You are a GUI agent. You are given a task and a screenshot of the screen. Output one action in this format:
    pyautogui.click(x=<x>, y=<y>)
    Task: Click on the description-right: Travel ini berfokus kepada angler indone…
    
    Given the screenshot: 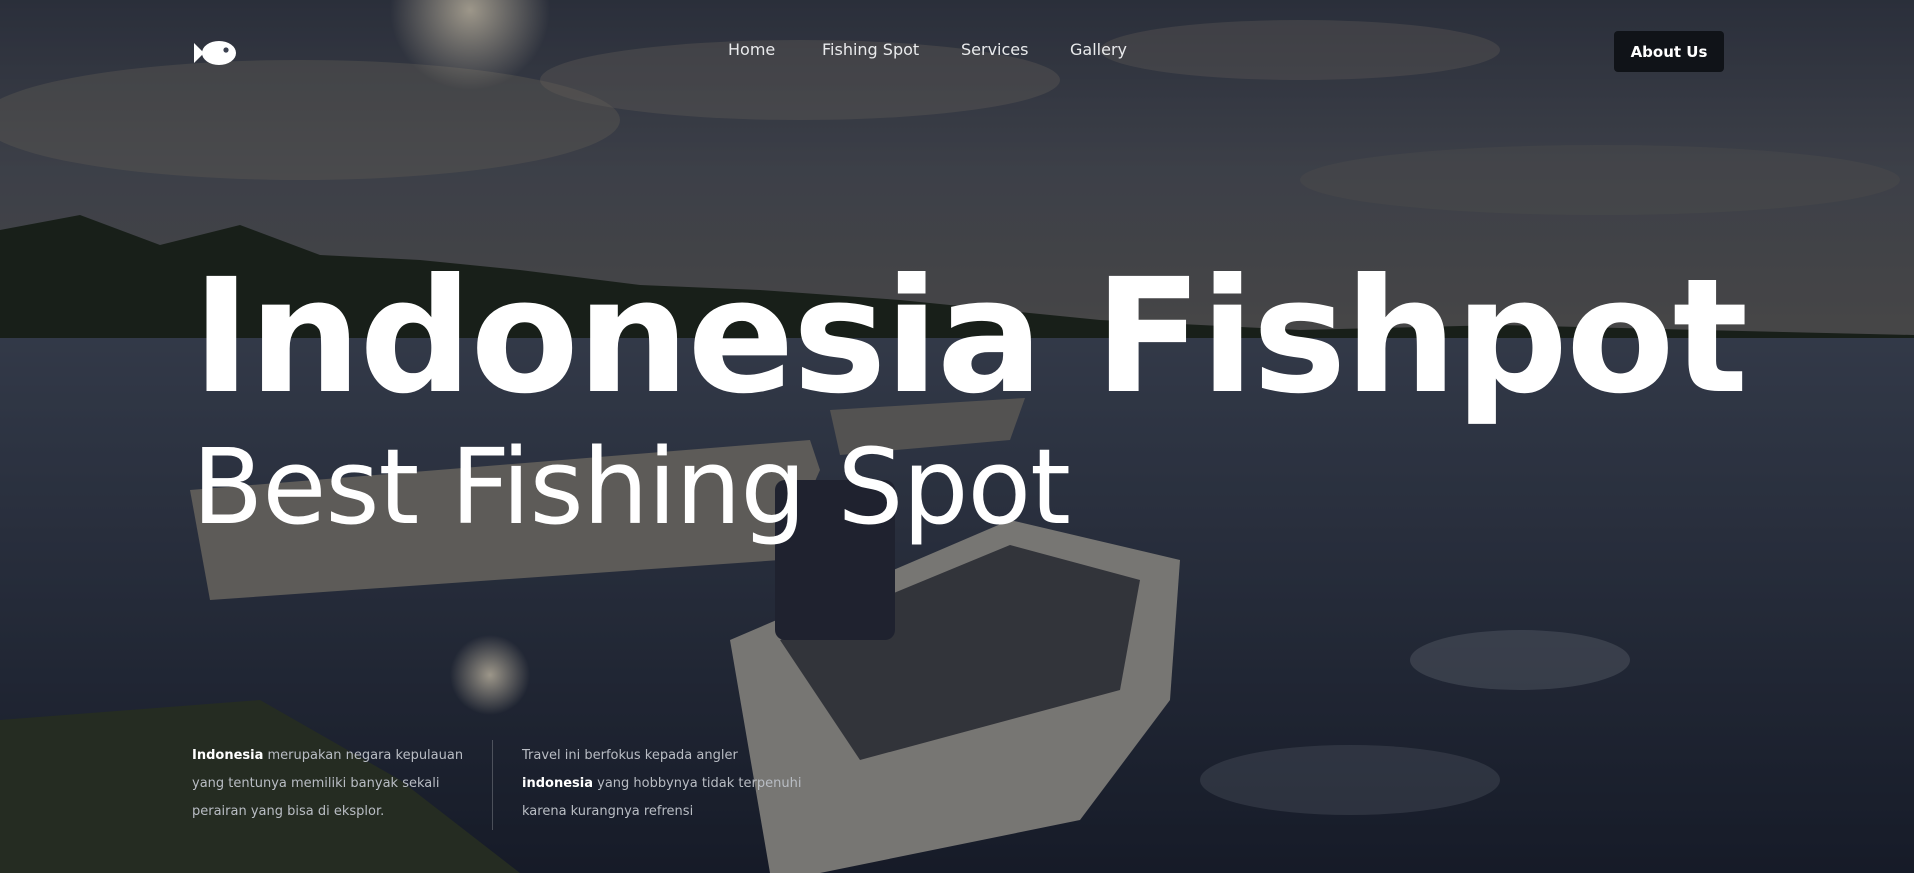 What is the action you would take?
    pyautogui.click(x=667, y=784)
    